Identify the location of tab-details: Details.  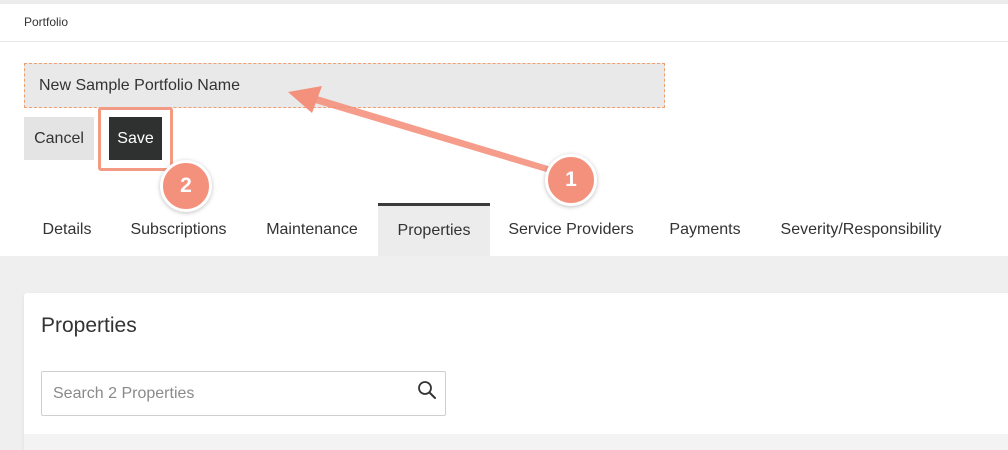
(67, 229).